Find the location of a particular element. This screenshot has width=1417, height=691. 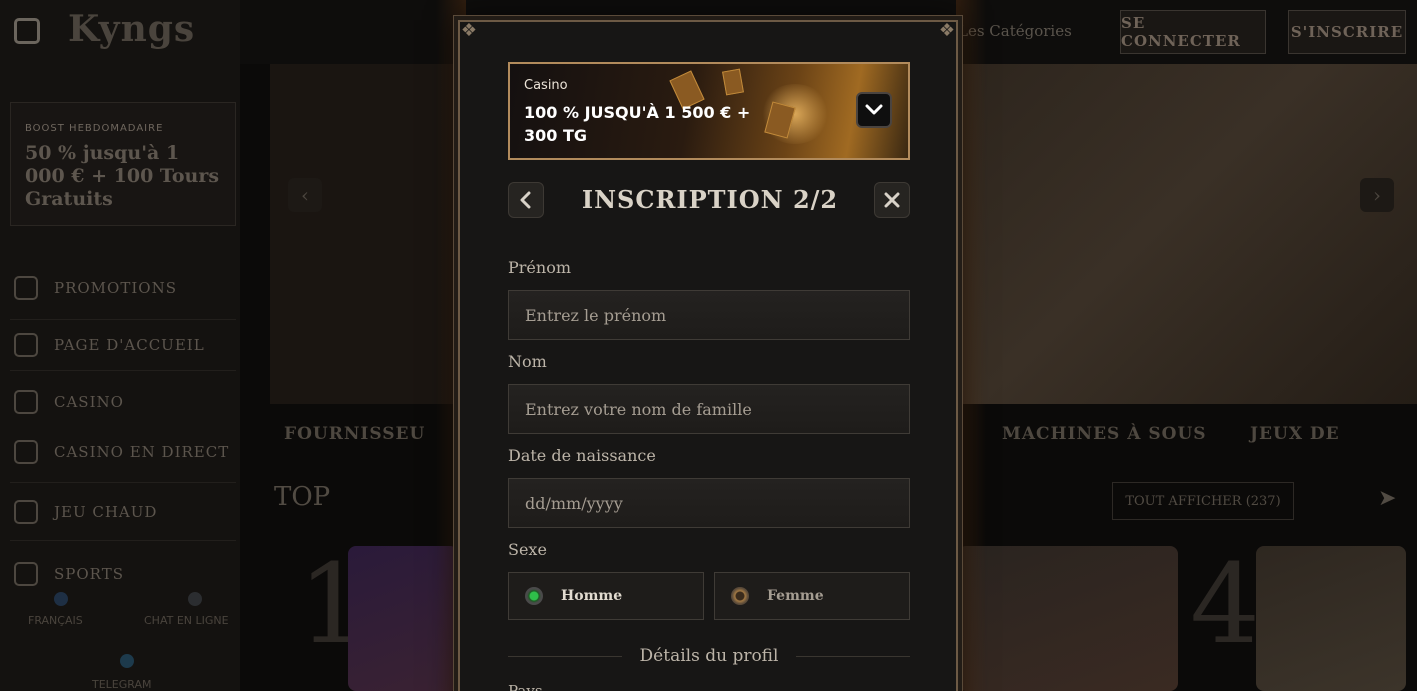

section-heading: Détails du profil is located at coordinates (709, 656).